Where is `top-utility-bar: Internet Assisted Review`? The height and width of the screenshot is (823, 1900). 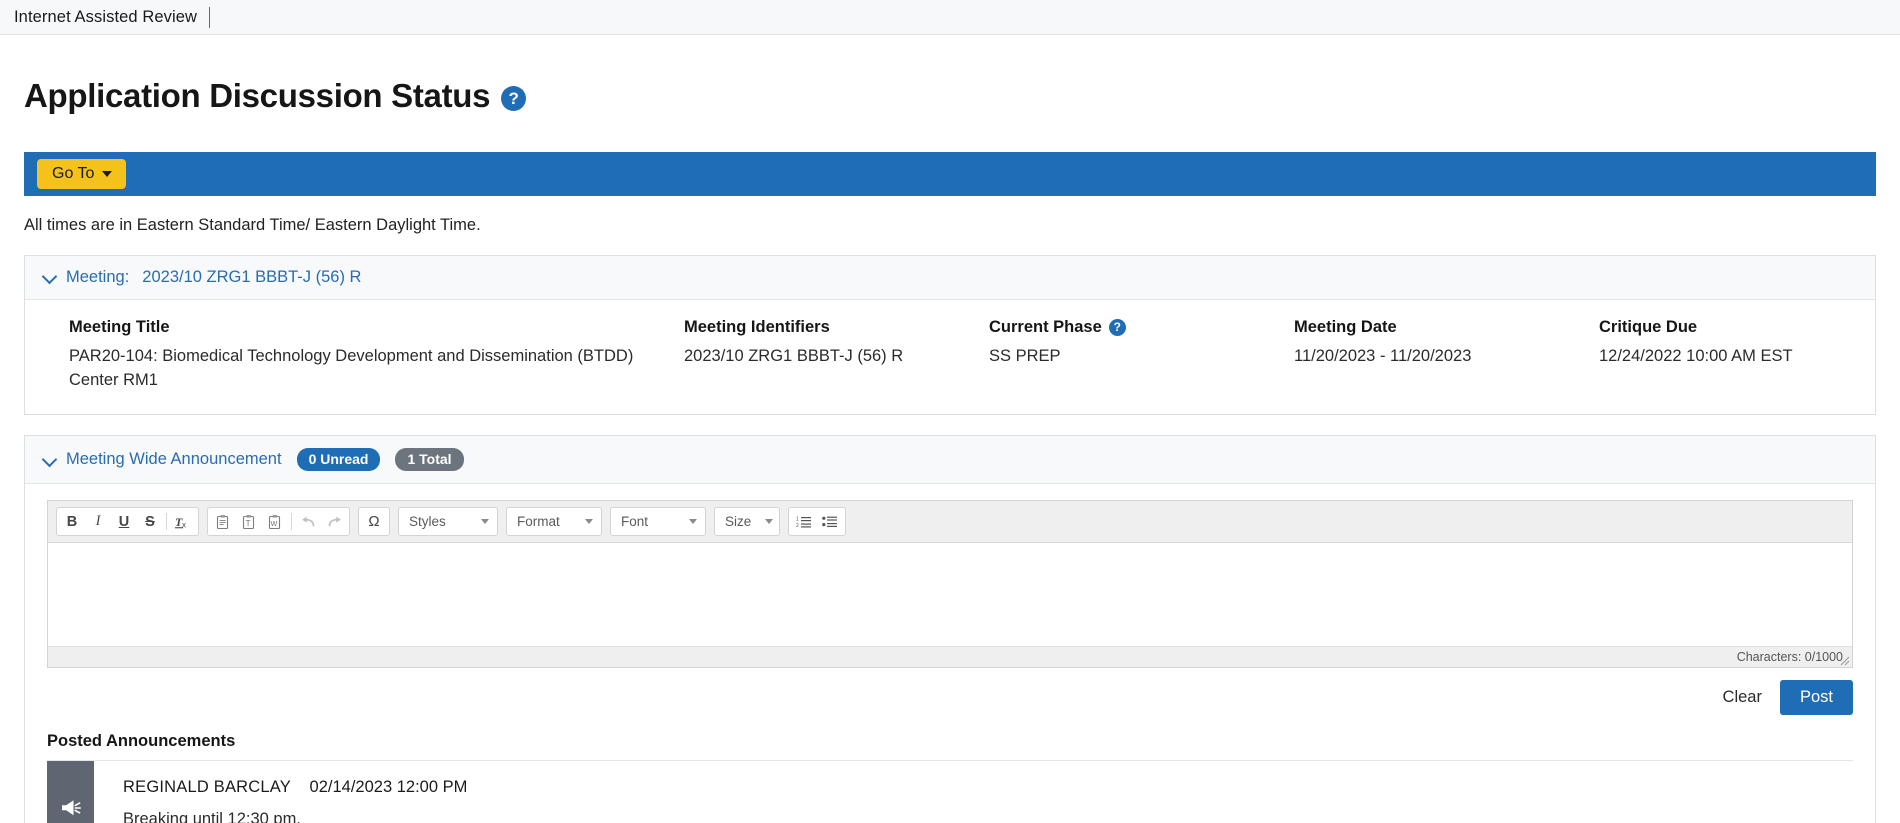
top-utility-bar: Internet Assisted Review is located at coordinates (950, 17).